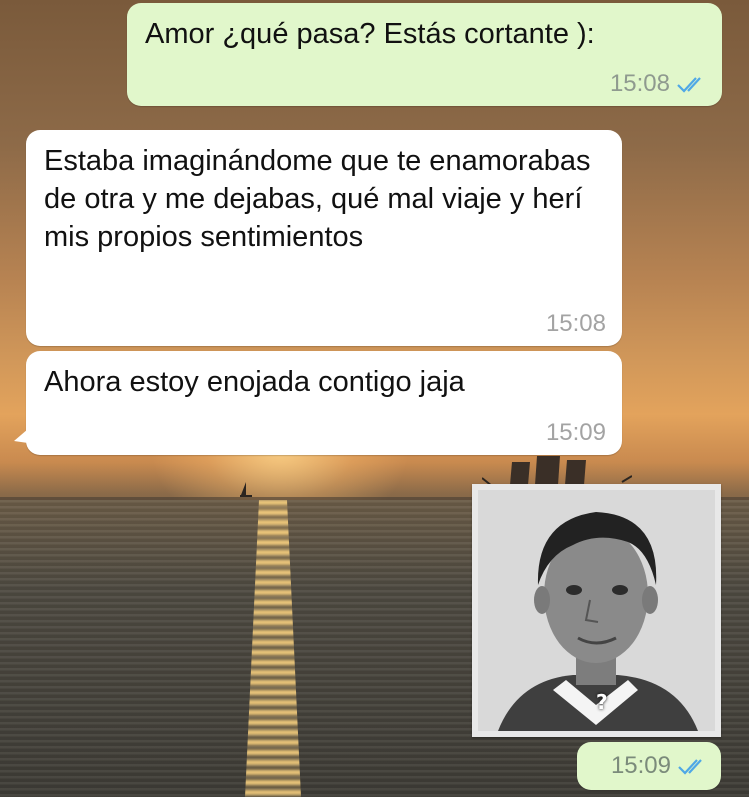 This screenshot has width=749, height=797. I want to click on image-time-badge: 15:09, so click(649, 766).